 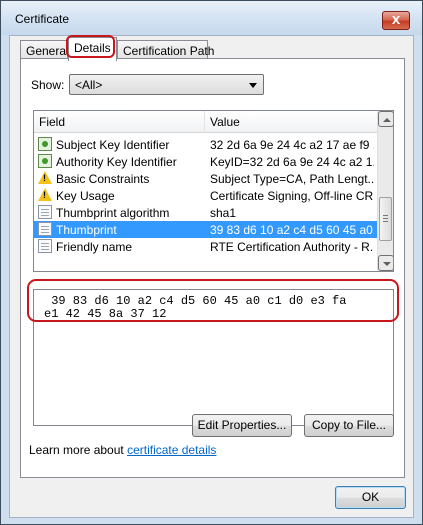 I want to click on show-dropdown-value: <All>, so click(x=89, y=85).